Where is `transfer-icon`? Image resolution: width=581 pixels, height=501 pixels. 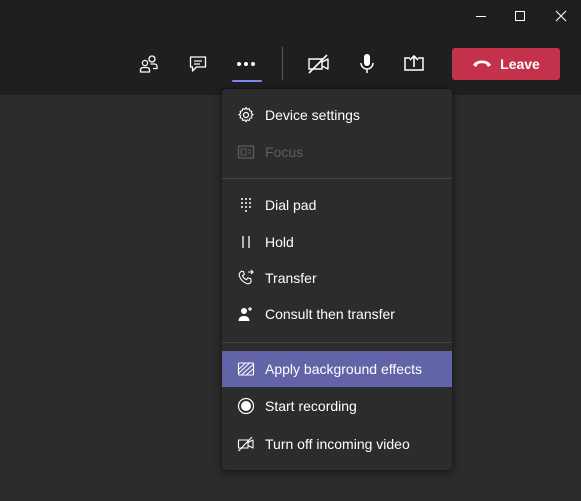 transfer-icon is located at coordinates (246, 278).